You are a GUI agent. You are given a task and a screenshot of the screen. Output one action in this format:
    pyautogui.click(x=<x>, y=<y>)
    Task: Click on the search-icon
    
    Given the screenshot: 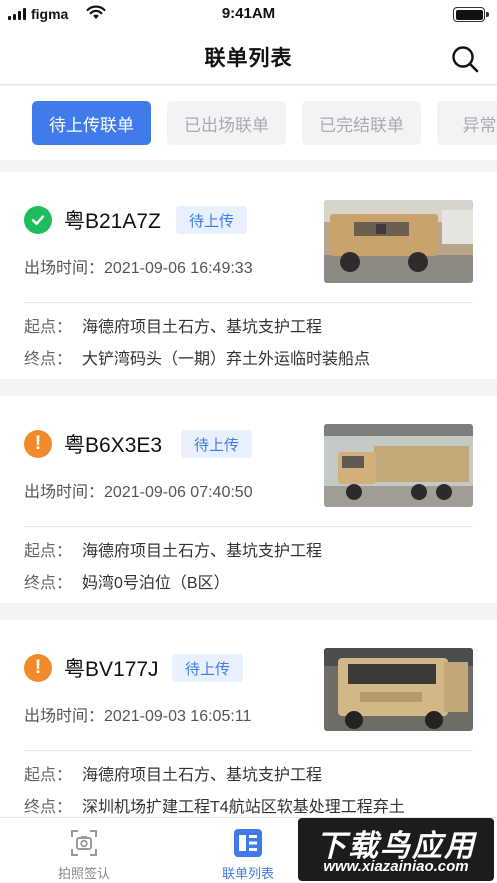 What is the action you would take?
    pyautogui.click(x=465, y=59)
    